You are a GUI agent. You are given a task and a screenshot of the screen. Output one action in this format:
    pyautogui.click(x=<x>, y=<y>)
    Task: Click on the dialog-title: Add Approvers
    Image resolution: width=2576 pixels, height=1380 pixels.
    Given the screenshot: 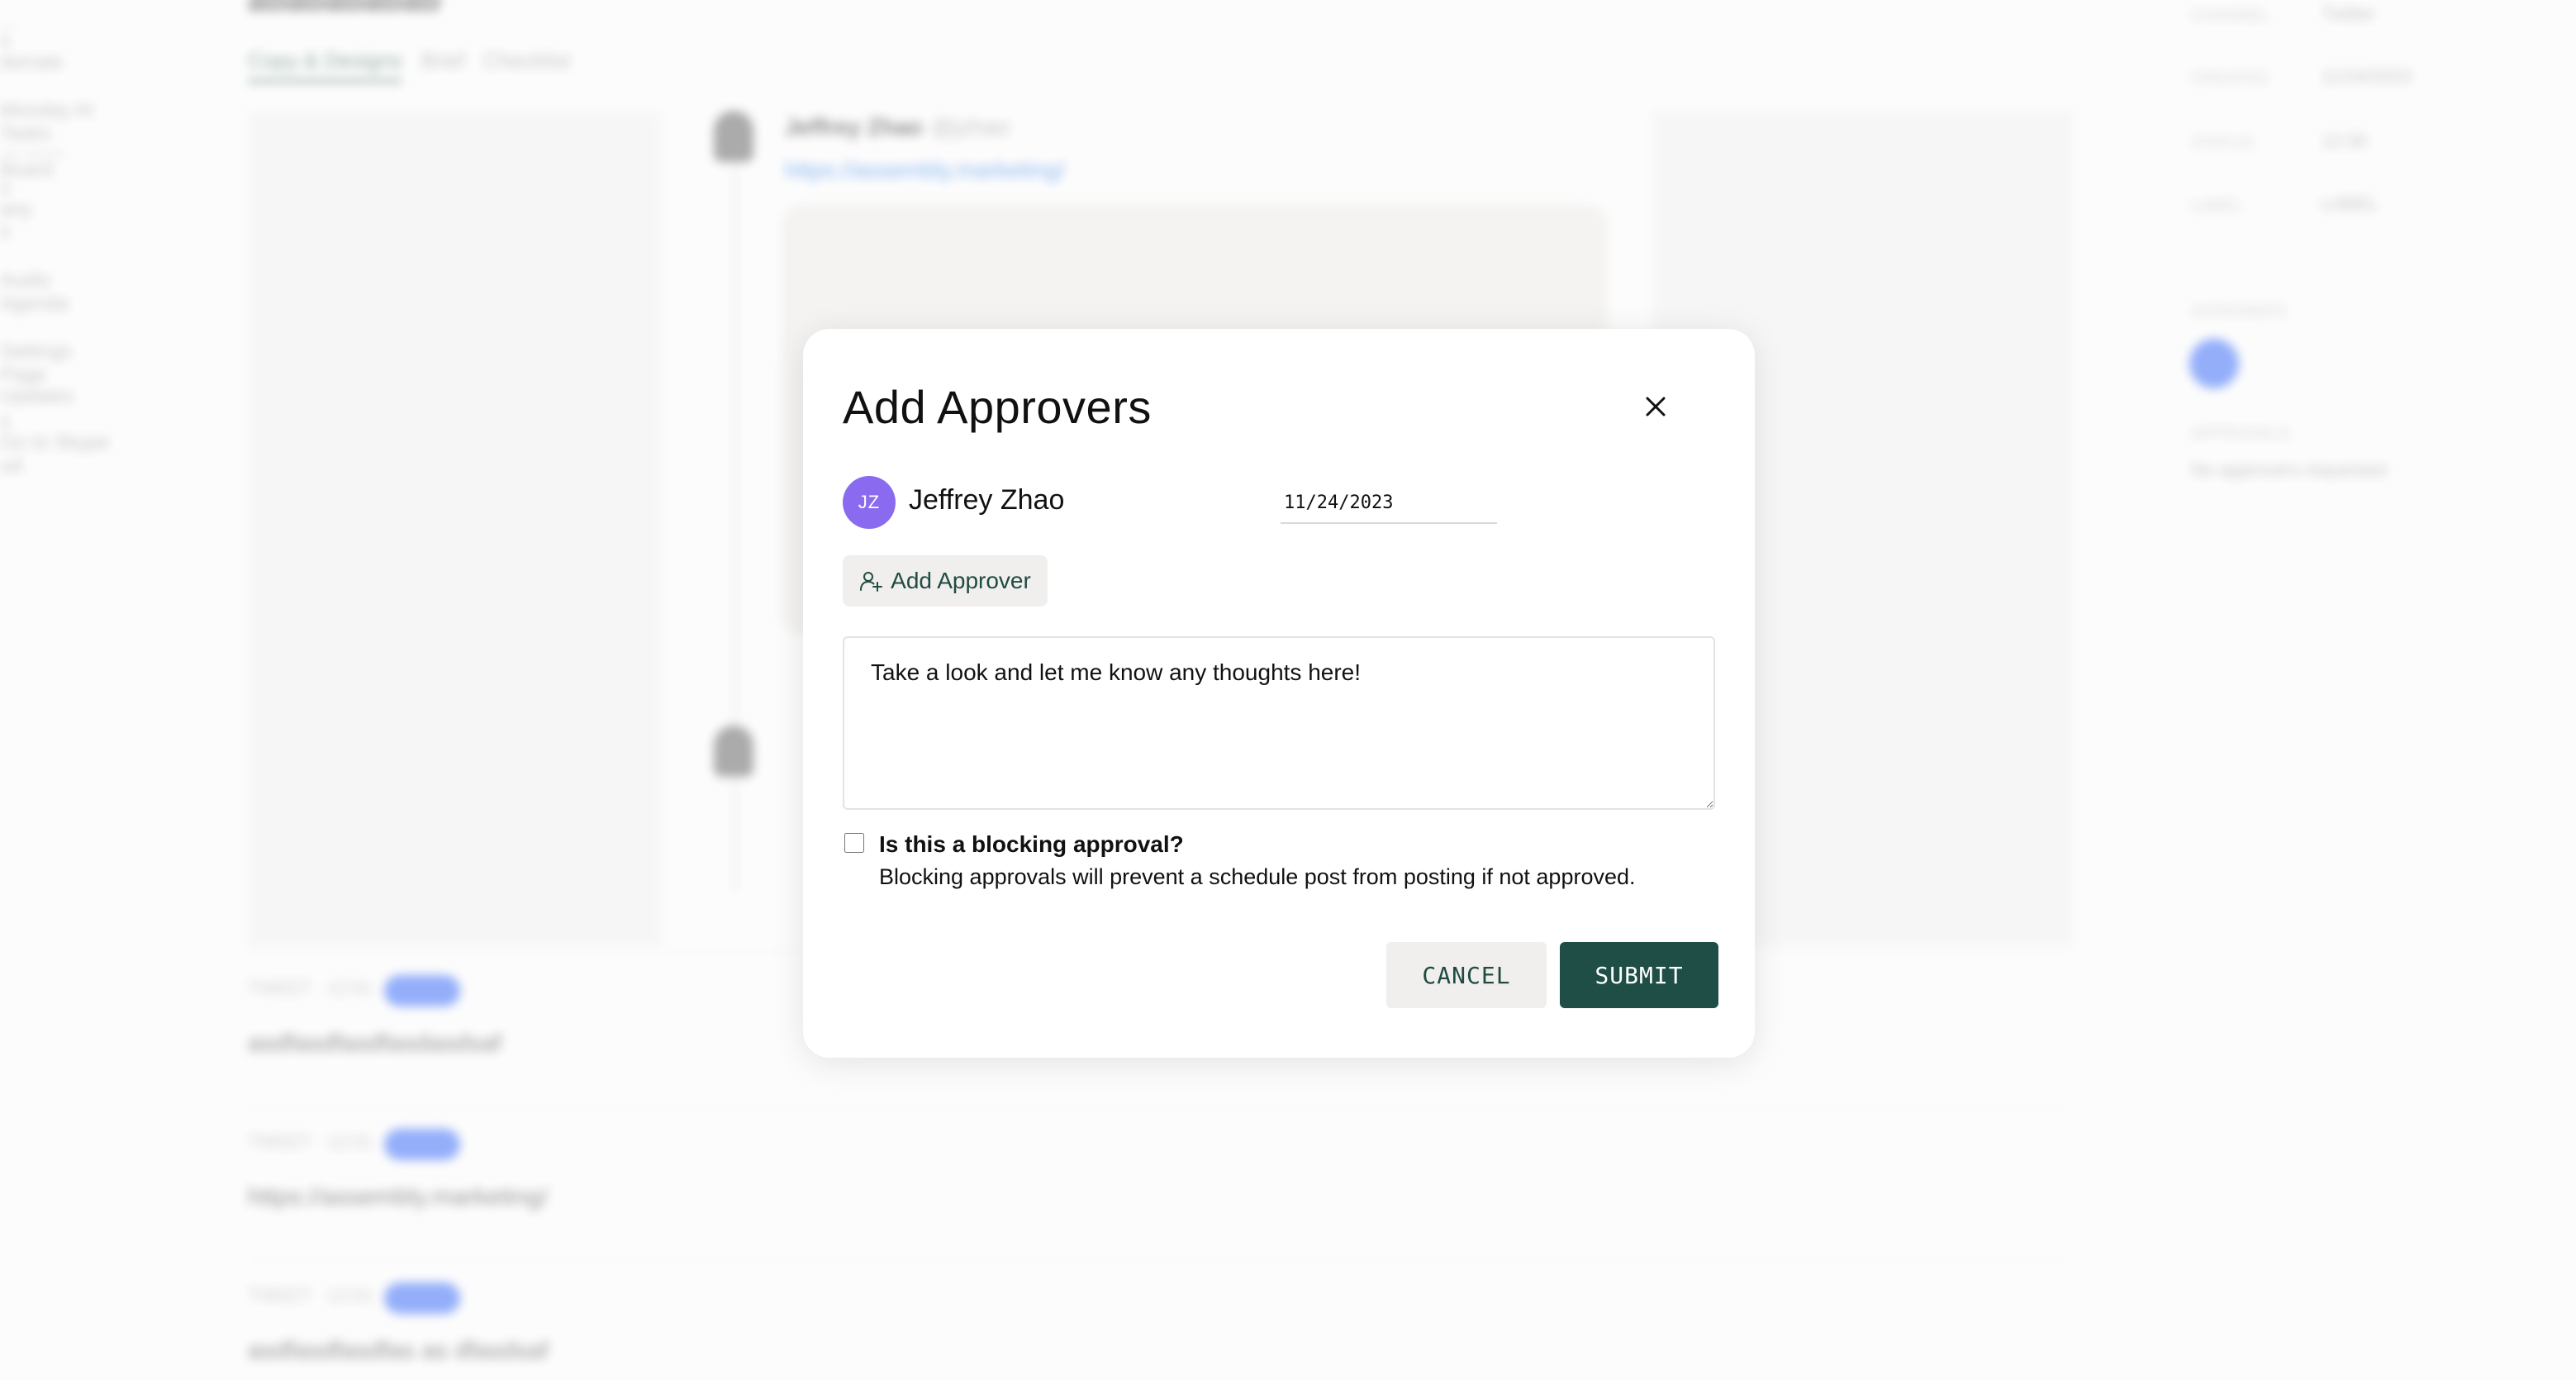 What is the action you would take?
    pyautogui.click(x=997, y=407)
    